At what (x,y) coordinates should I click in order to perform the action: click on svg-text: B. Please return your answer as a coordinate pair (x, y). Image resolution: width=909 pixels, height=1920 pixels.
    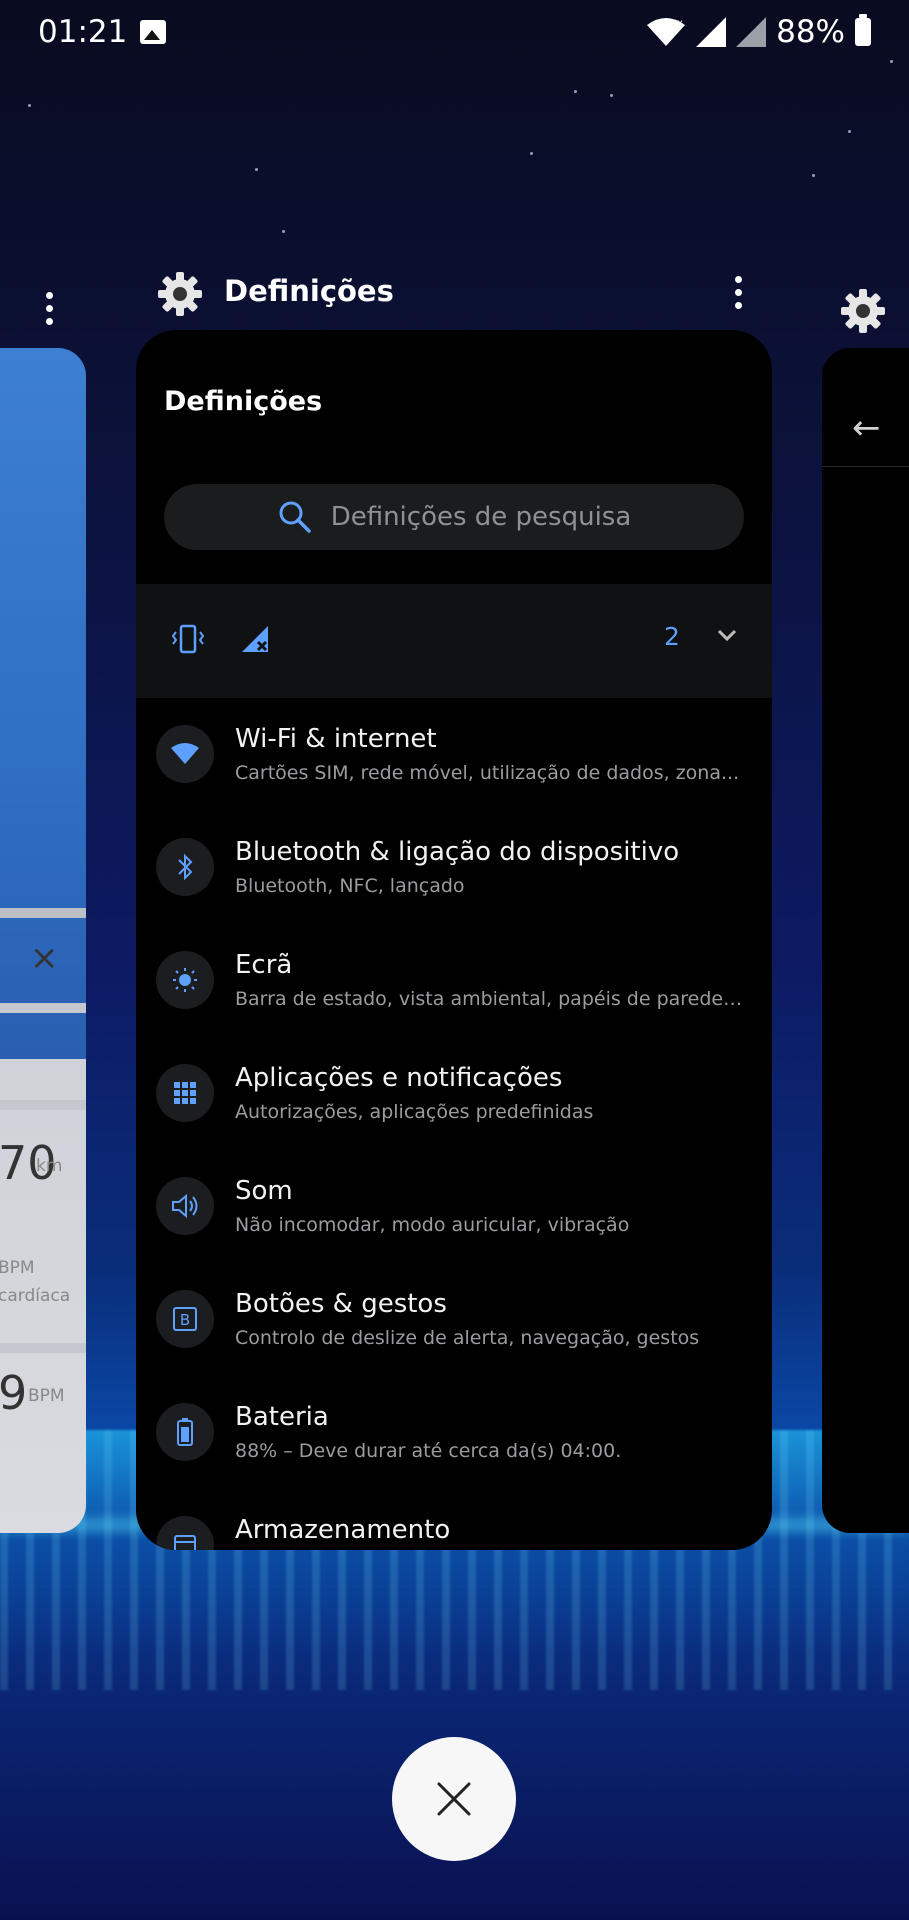
    Looking at the image, I should click on (185, 1320).